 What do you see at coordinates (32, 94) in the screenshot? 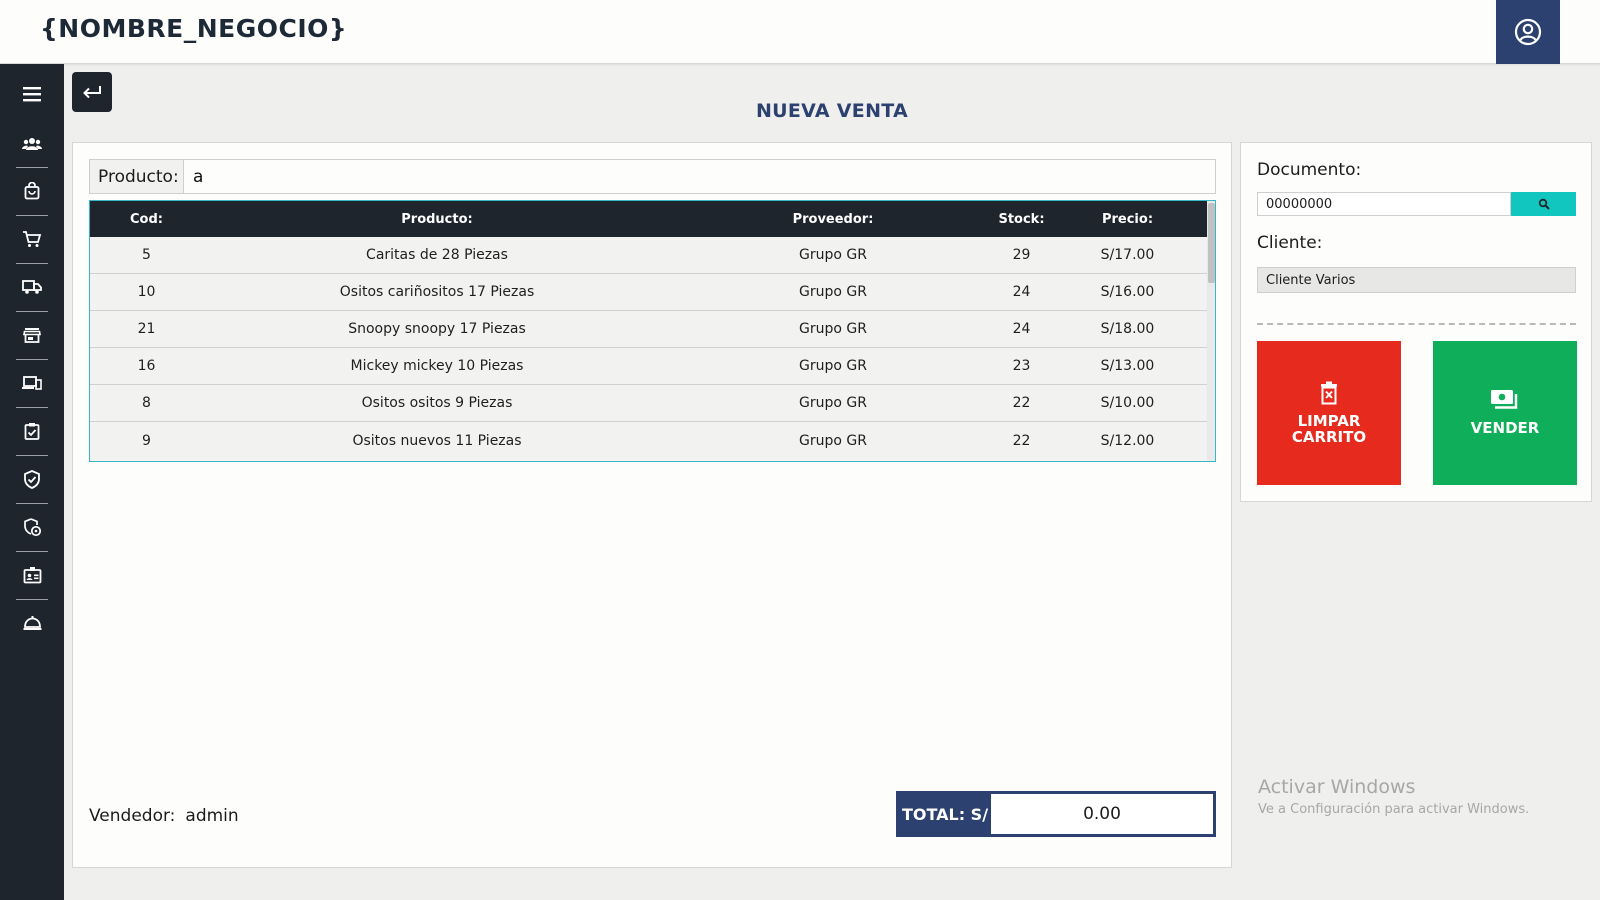
I see `menu-icon` at bounding box center [32, 94].